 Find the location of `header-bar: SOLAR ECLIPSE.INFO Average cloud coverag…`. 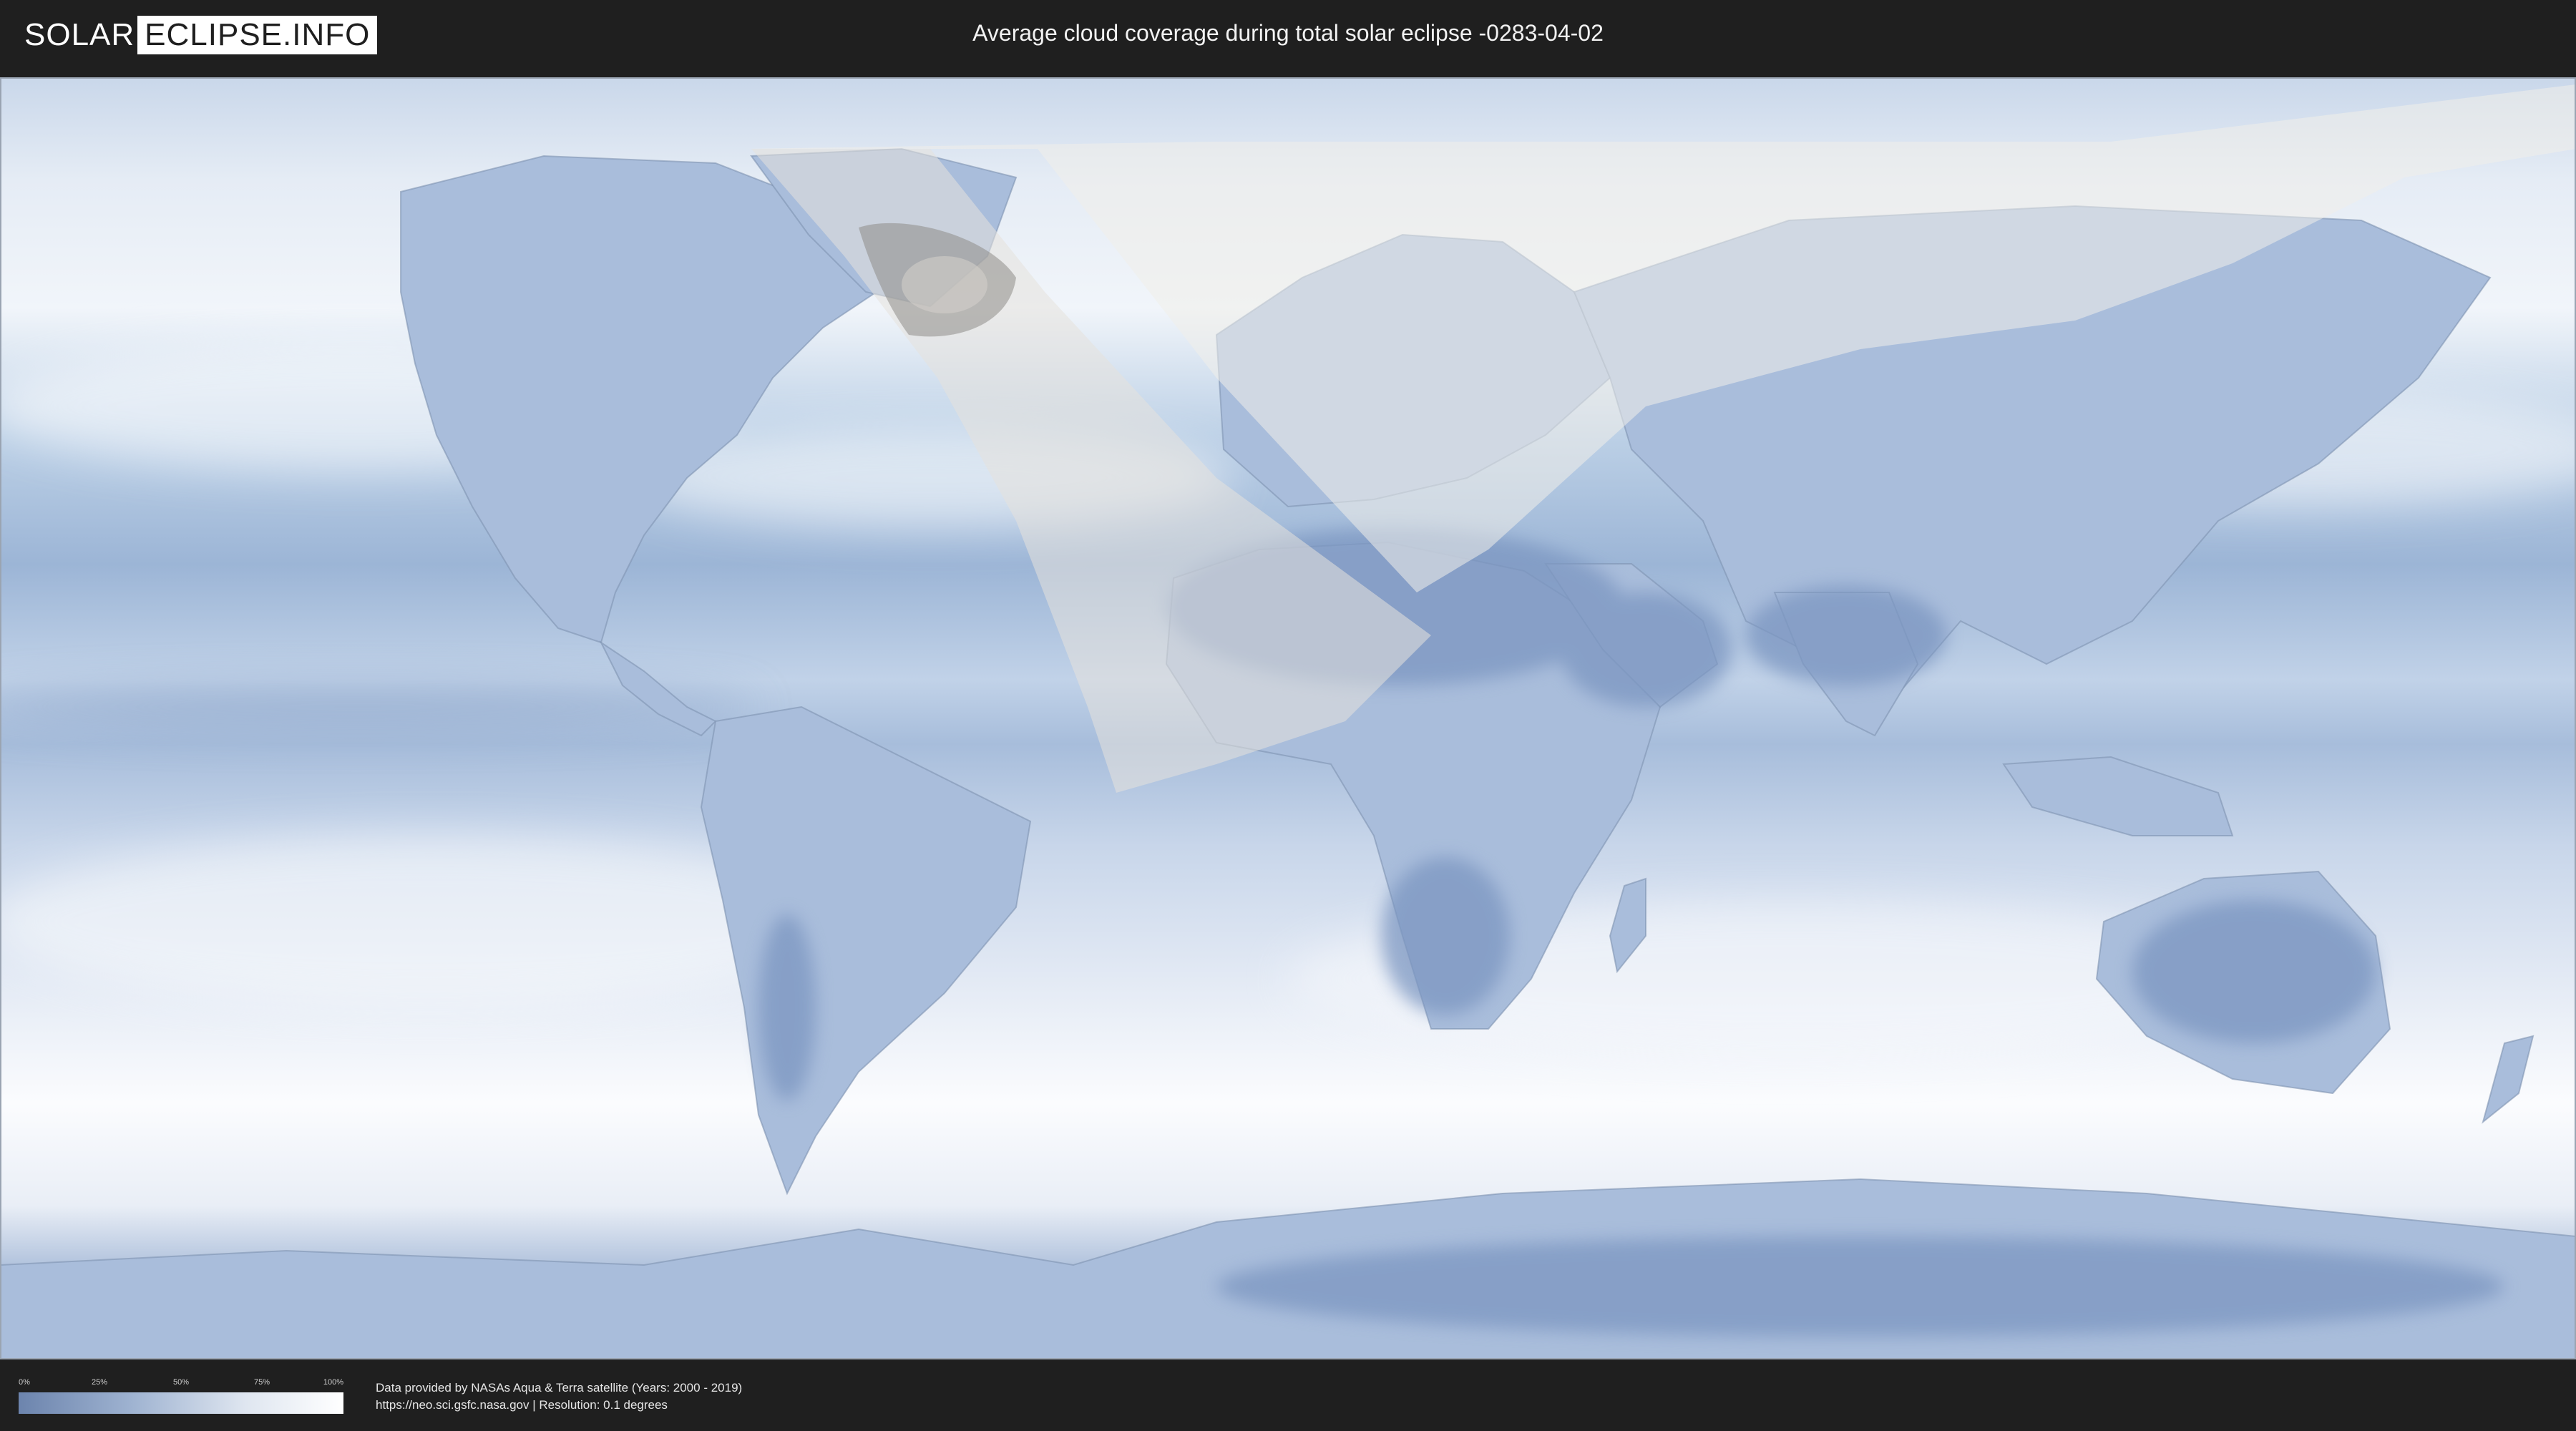

header-bar: SOLAR ECLIPSE.INFO Average cloud coverag… is located at coordinates (1288, 36).